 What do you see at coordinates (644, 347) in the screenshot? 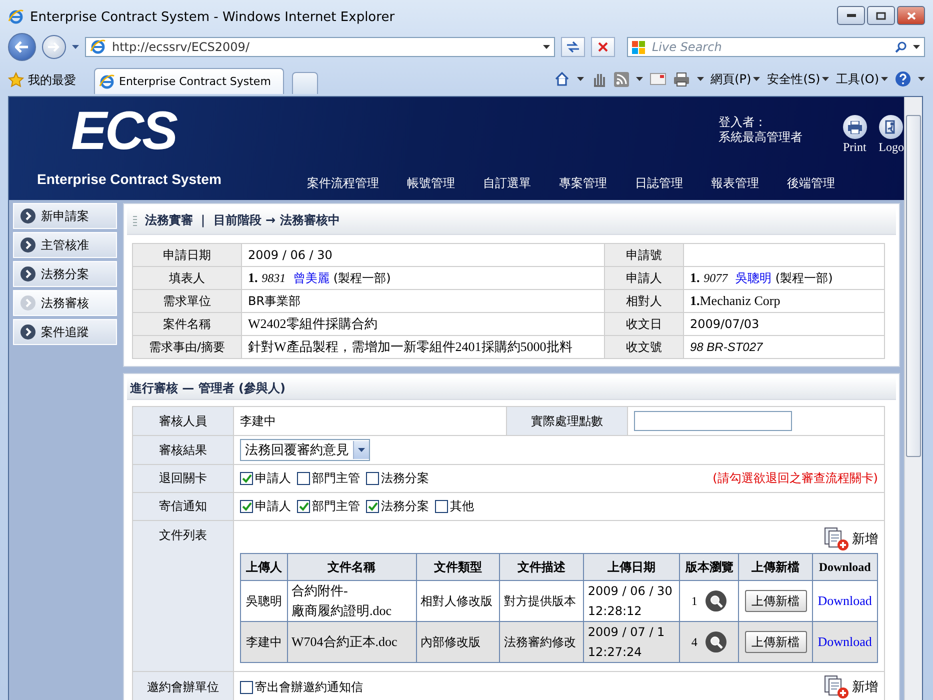
I see `field-label: 收文號` at bounding box center [644, 347].